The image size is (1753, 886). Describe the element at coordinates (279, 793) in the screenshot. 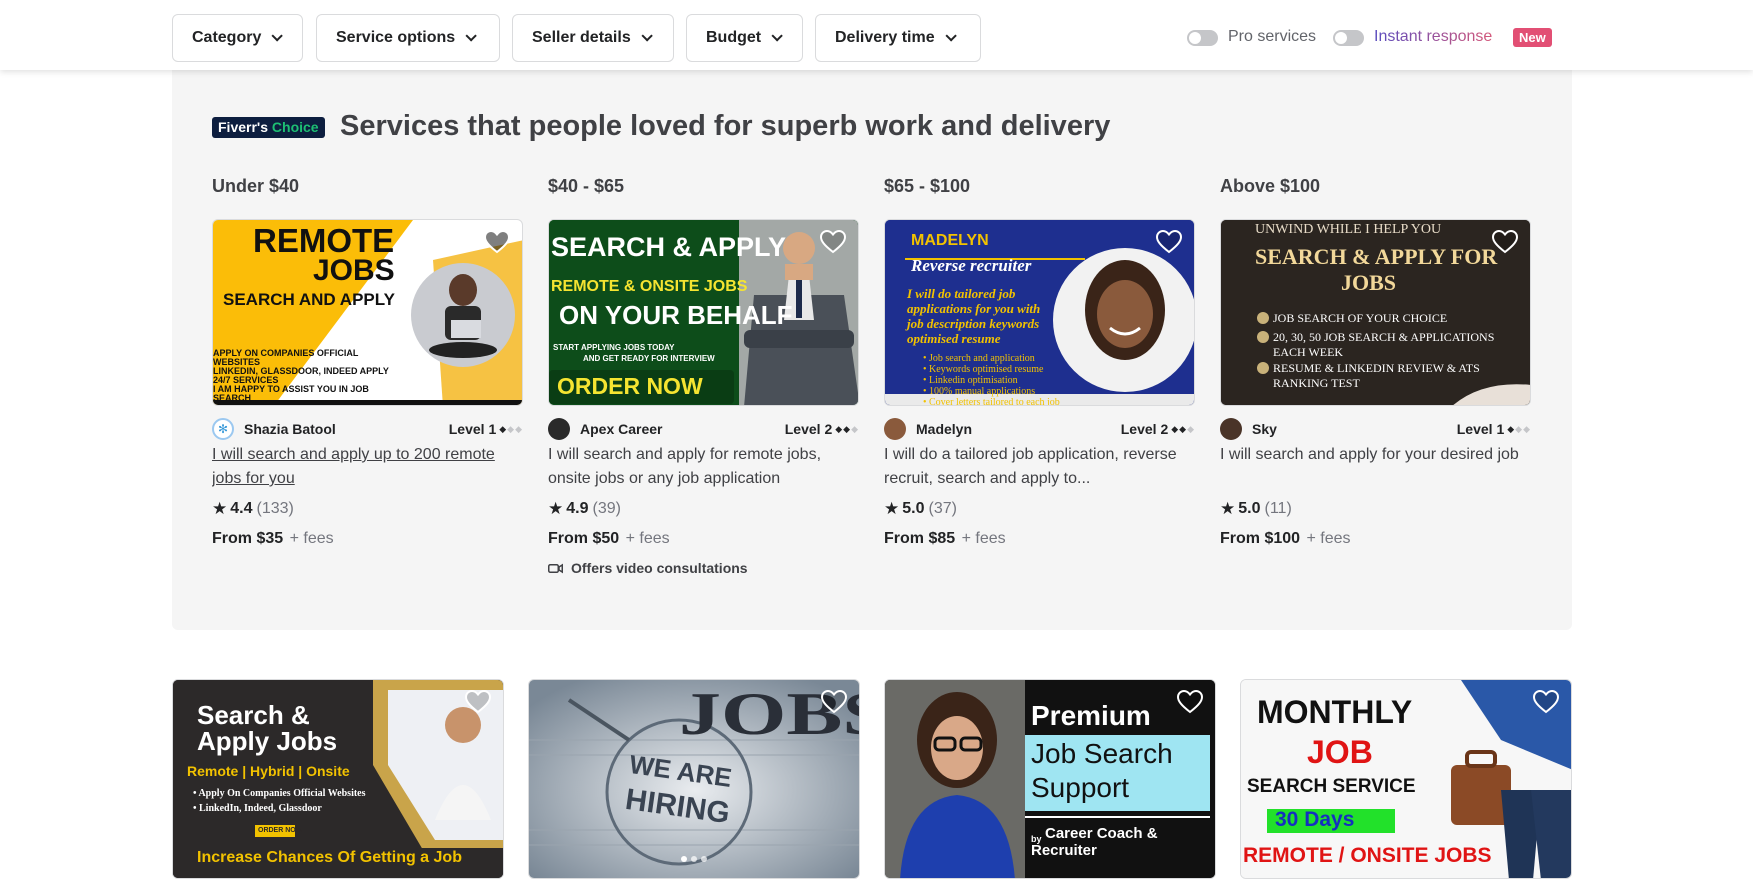

I see `thumb-line: • Apply On Companies Official Websites` at that location.